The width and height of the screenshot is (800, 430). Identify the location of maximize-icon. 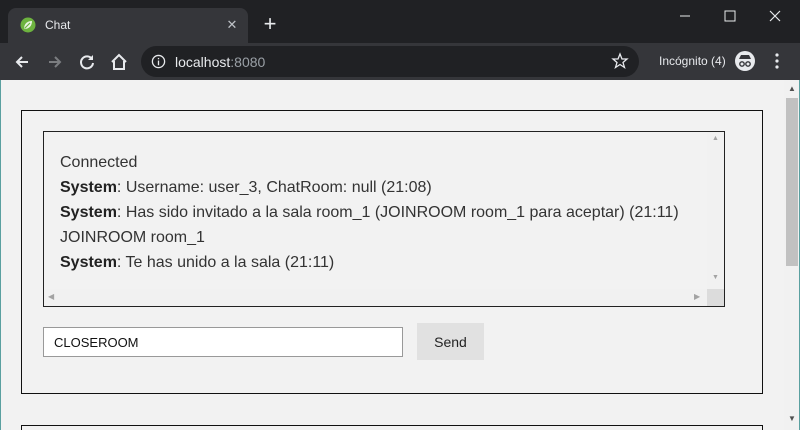
(730, 16).